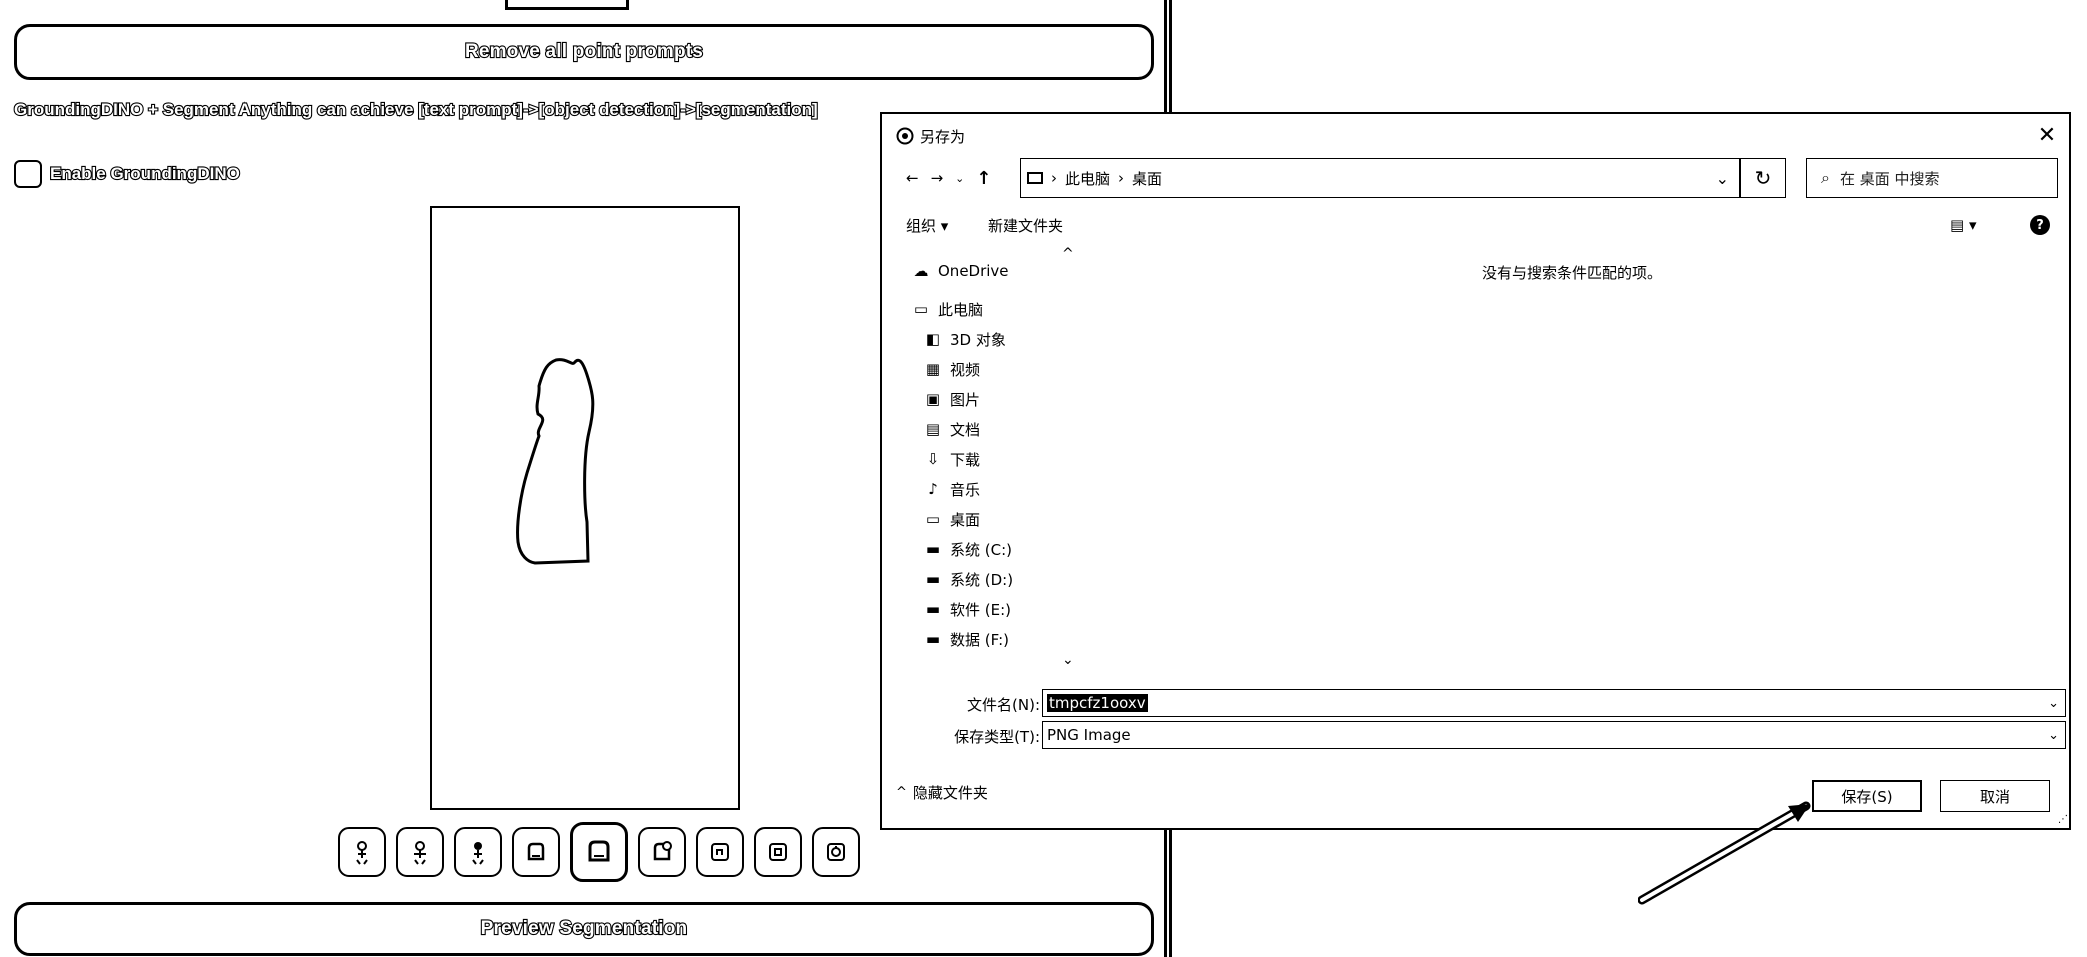  What do you see at coordinates (1724, 853) in the screenshot?
I see `annotation-arrow` at bounding box center [1724, 853].